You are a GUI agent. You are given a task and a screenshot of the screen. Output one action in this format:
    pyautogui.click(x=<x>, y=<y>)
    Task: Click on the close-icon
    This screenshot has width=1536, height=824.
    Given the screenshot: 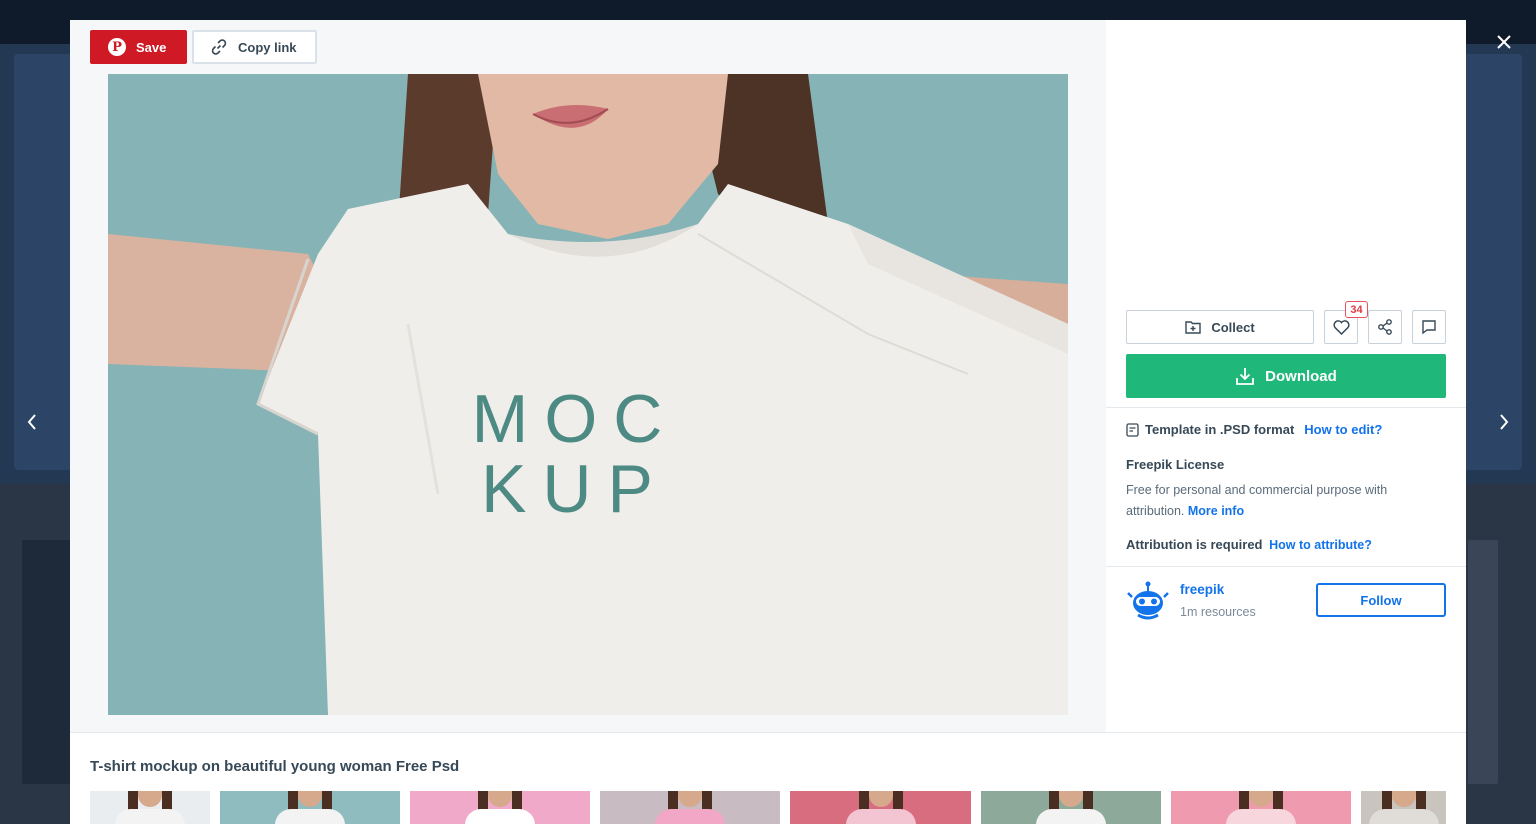 What is the action you would take?
    pyautogui.click(x=1504, y=42)
    